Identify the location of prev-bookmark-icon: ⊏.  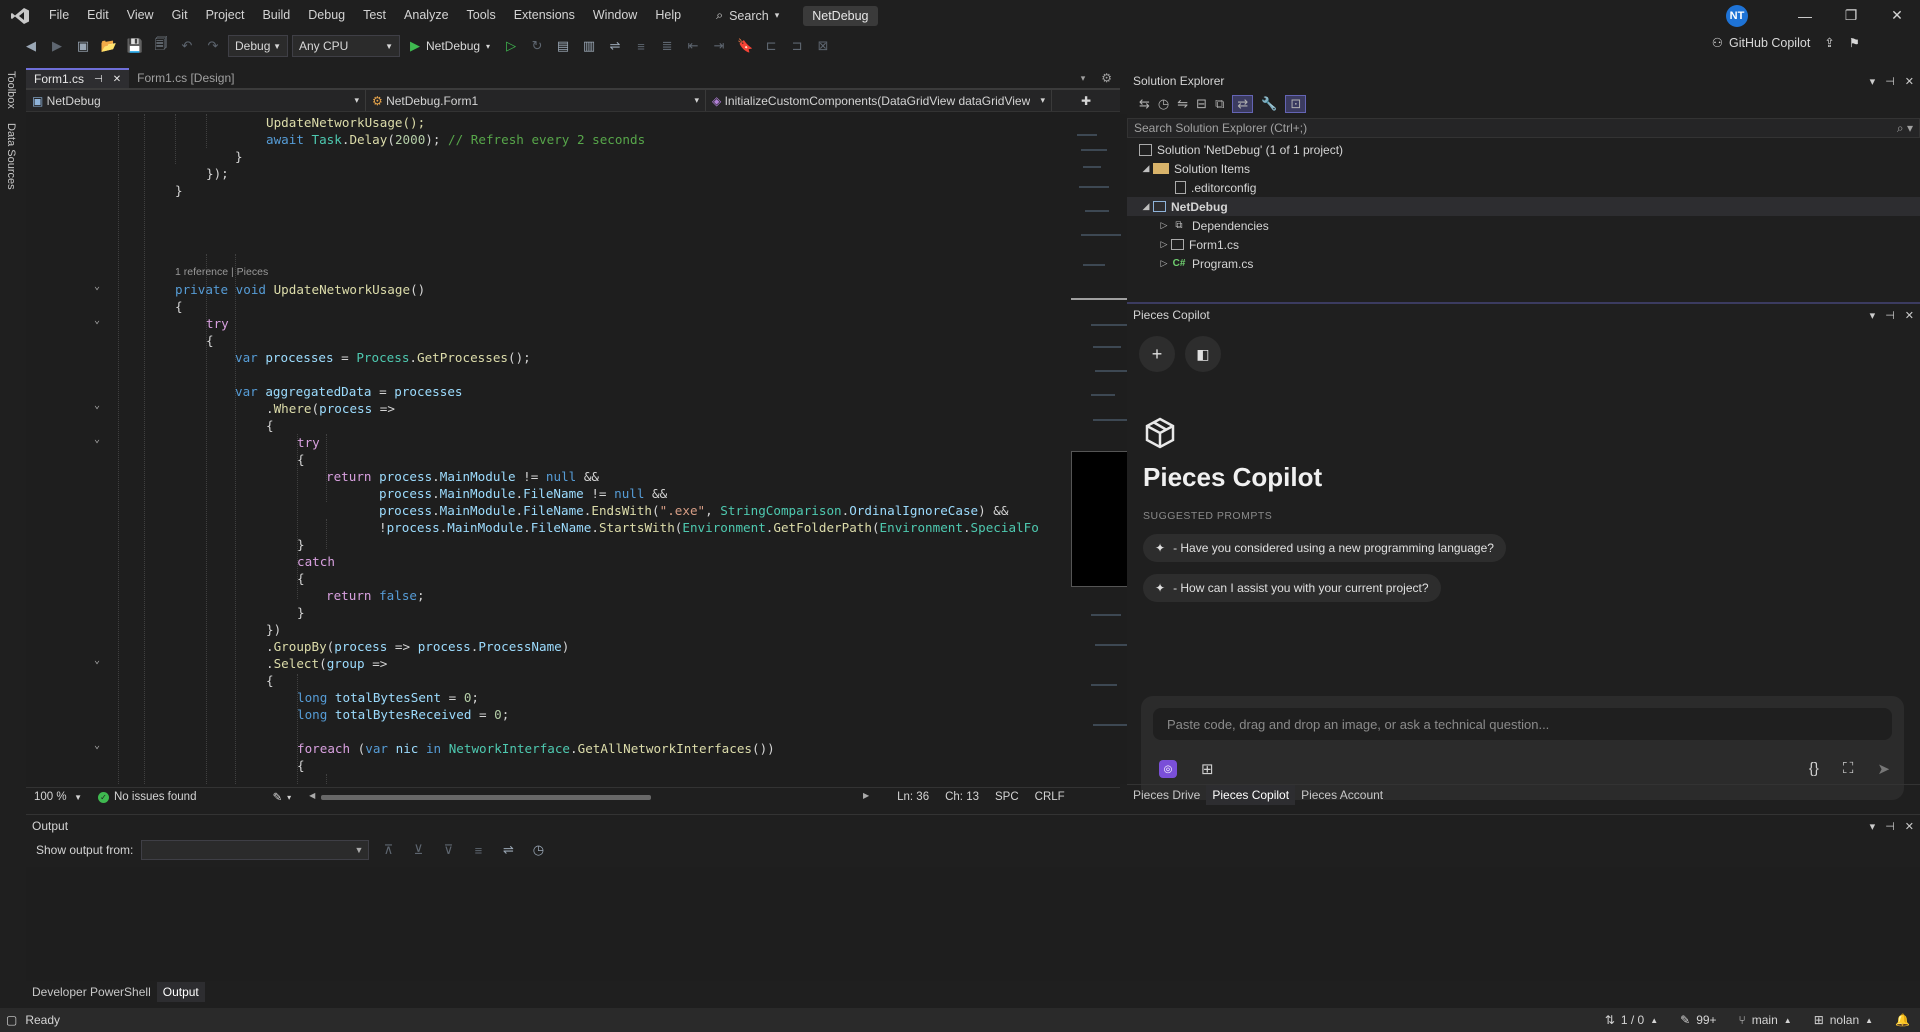
(771, 46).